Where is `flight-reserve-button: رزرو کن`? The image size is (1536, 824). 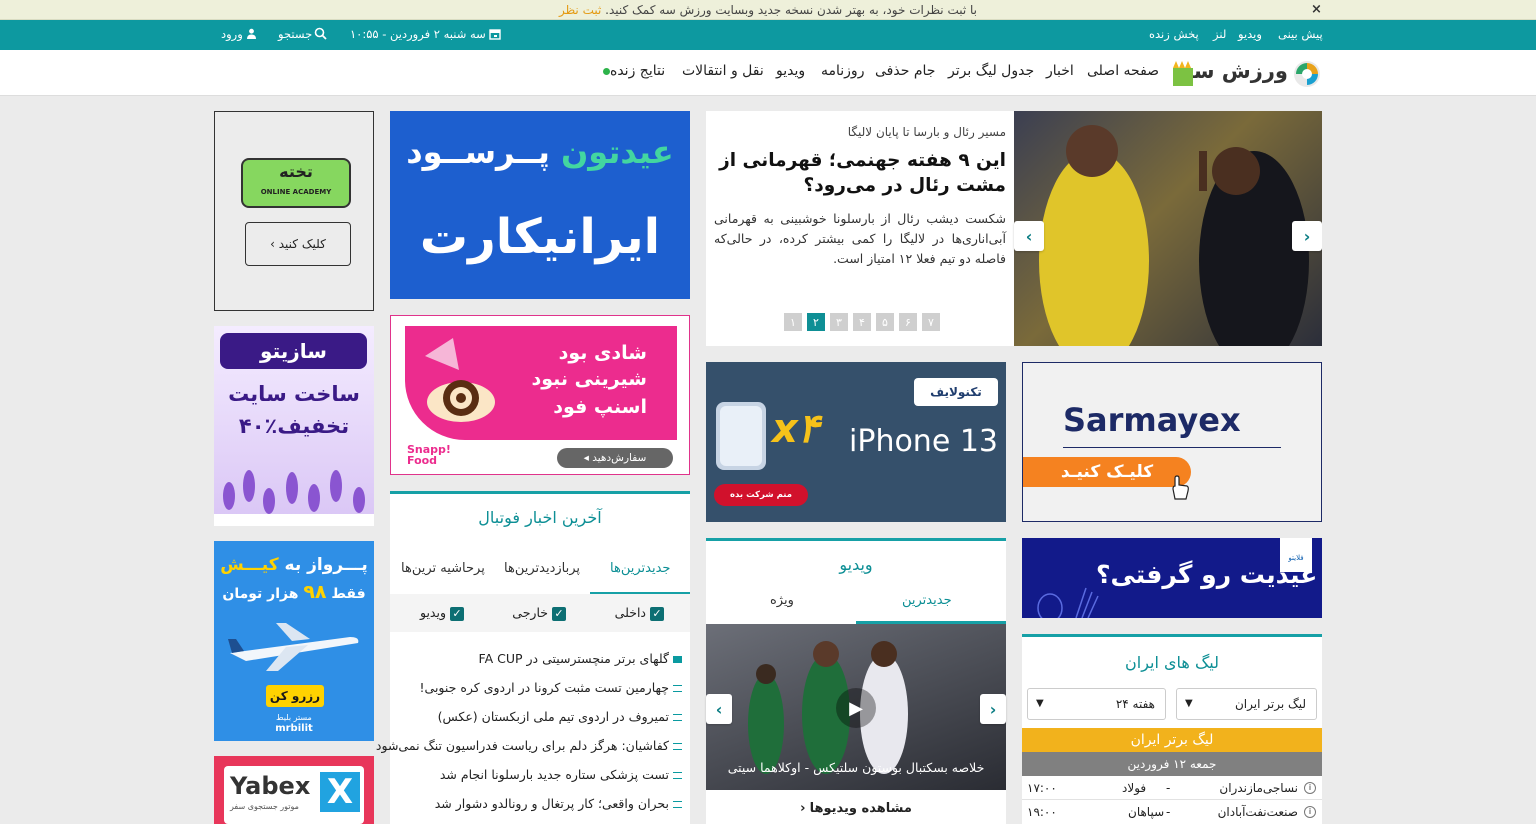
flight-reserve-button: رزرو کن is located at coordinates (295, 696).